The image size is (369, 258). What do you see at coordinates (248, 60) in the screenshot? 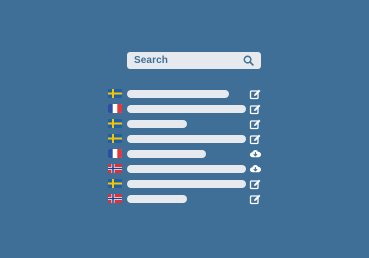
I see `search-icon` at bounding box center [248, 60].